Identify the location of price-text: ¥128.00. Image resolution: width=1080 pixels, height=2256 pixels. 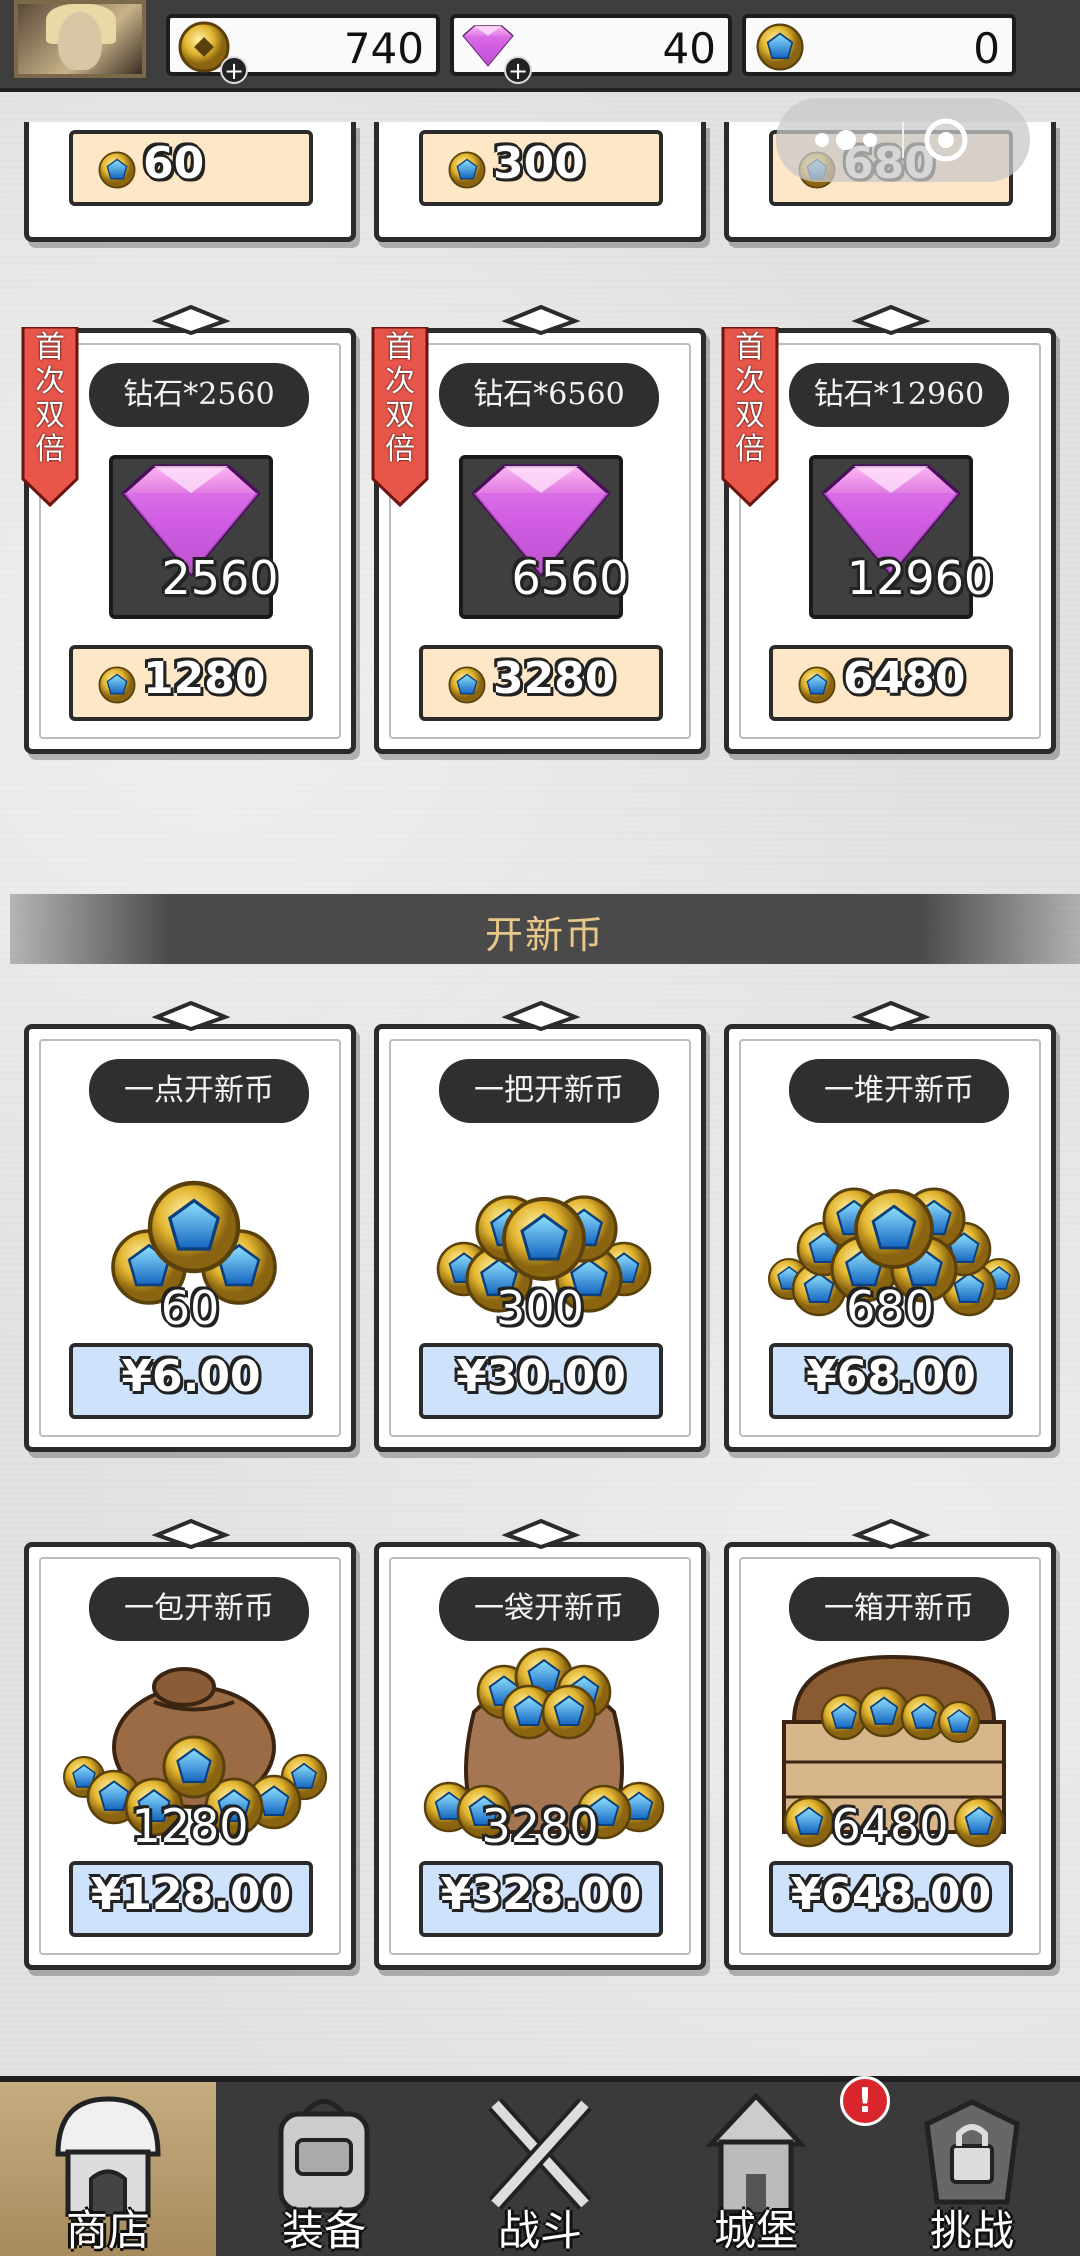
(191, 1894).